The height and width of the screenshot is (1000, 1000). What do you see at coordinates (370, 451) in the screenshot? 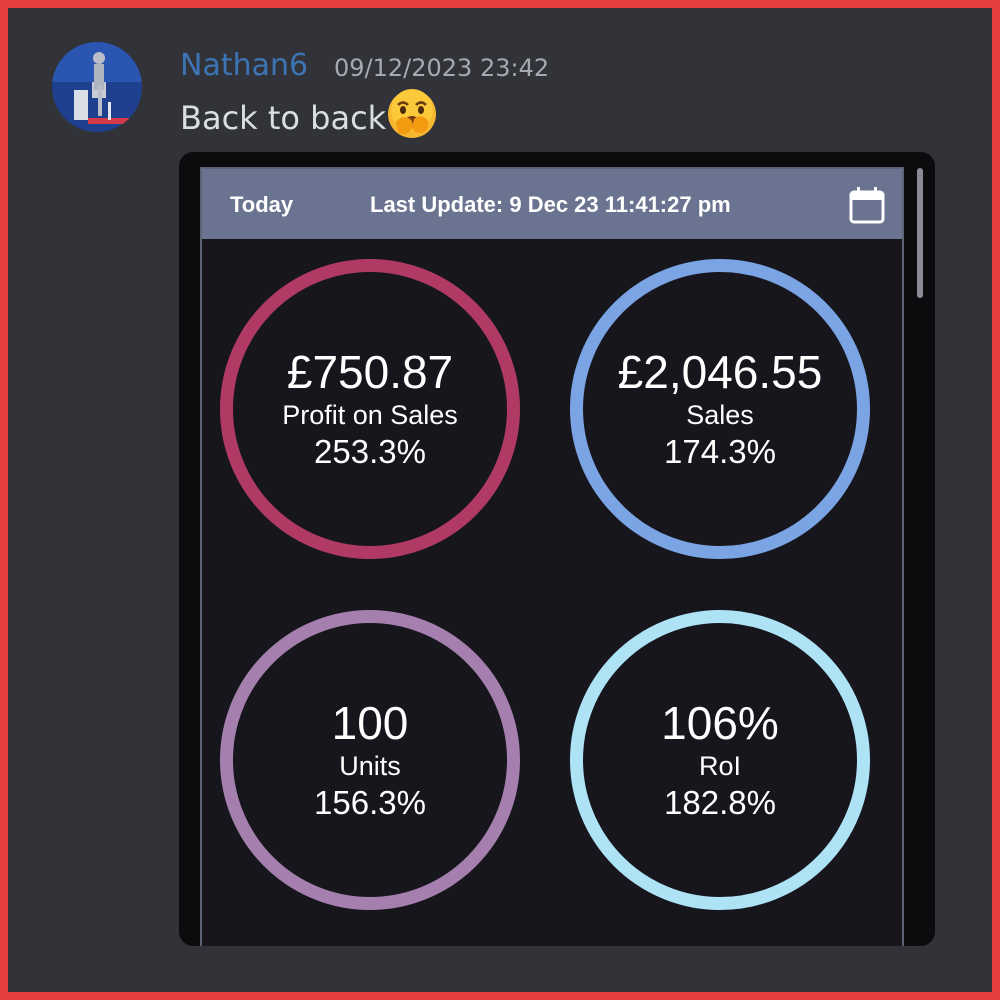
I see `metric-change: 253.3%` at bounding box center [370, 451].